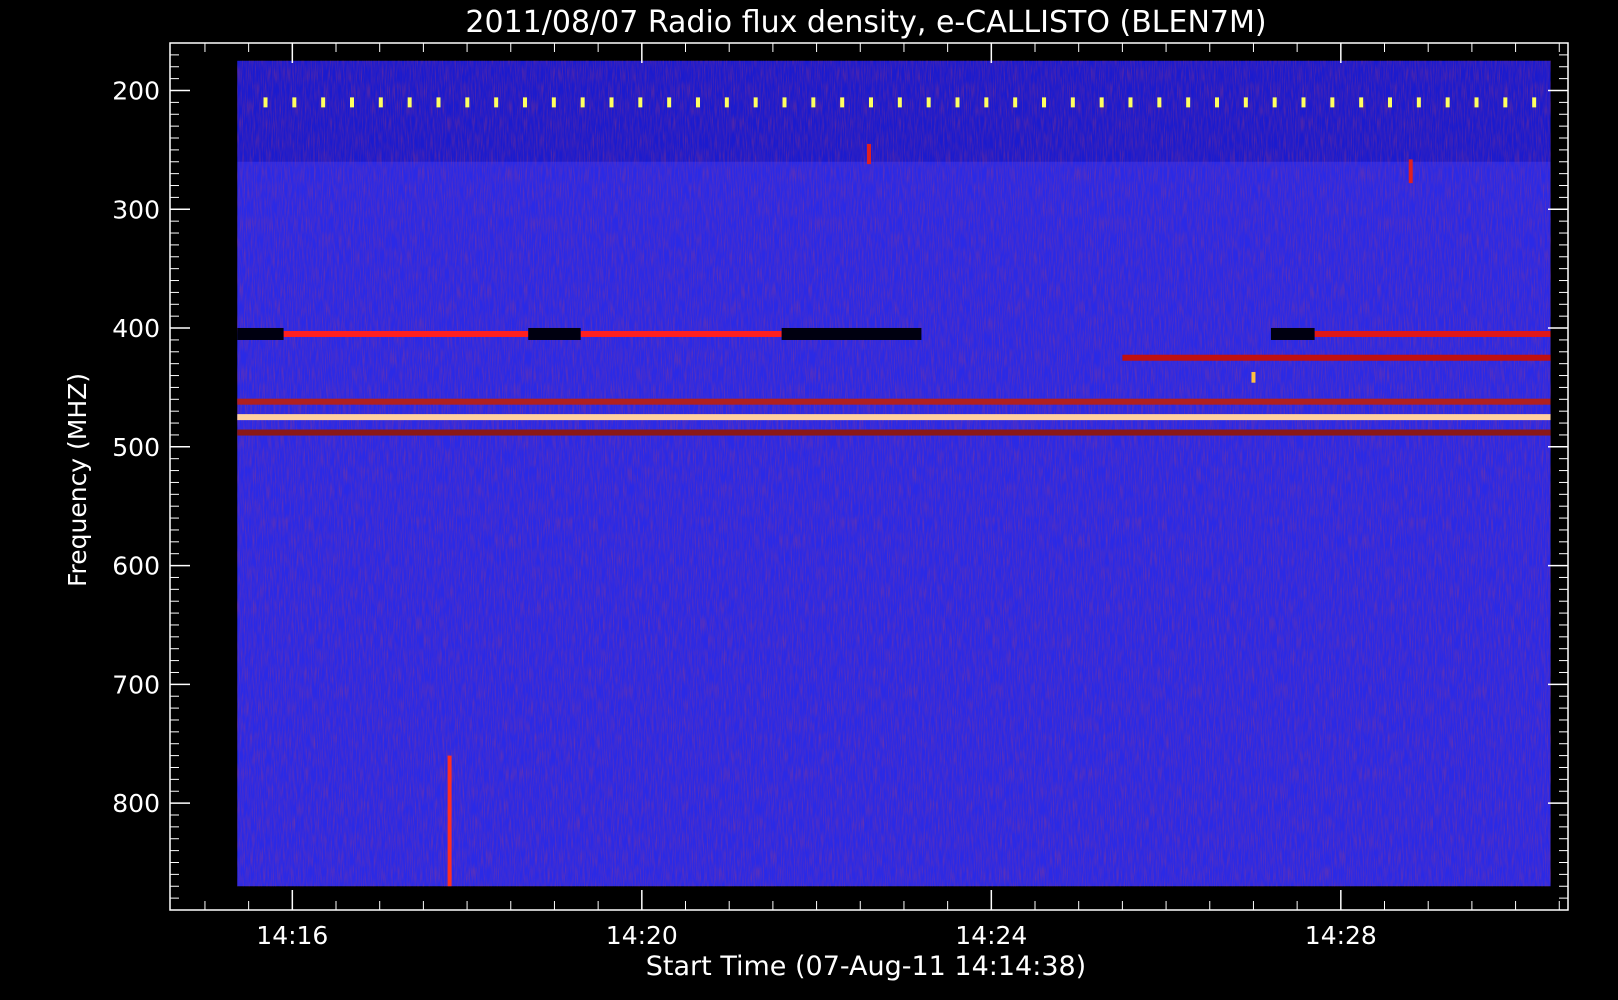 This screenshot has width=1618, height=1000. What do you see at coordinates (136, 91) in the screenshot?
I see `y-tick-label: 200` at bounding box center [136, 91].